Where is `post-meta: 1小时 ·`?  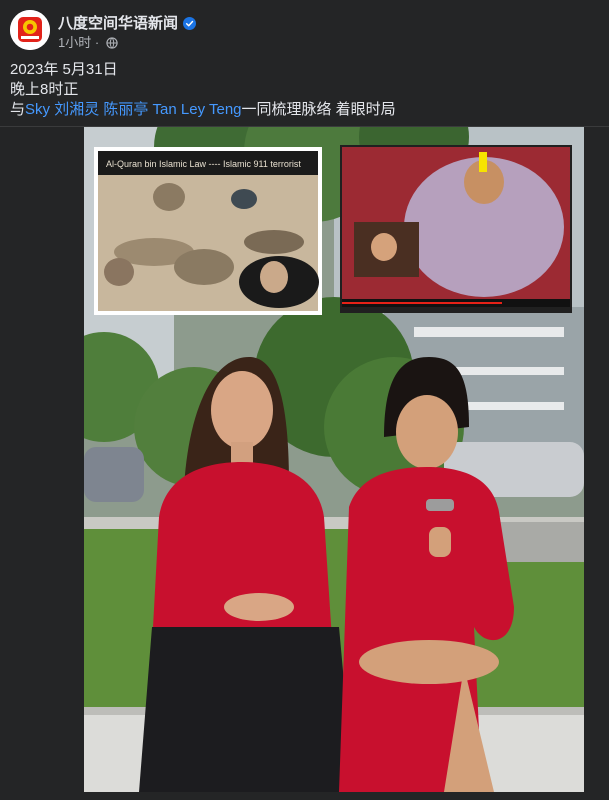
post-meta: 1小时 · is located at coordinates (88, 41).